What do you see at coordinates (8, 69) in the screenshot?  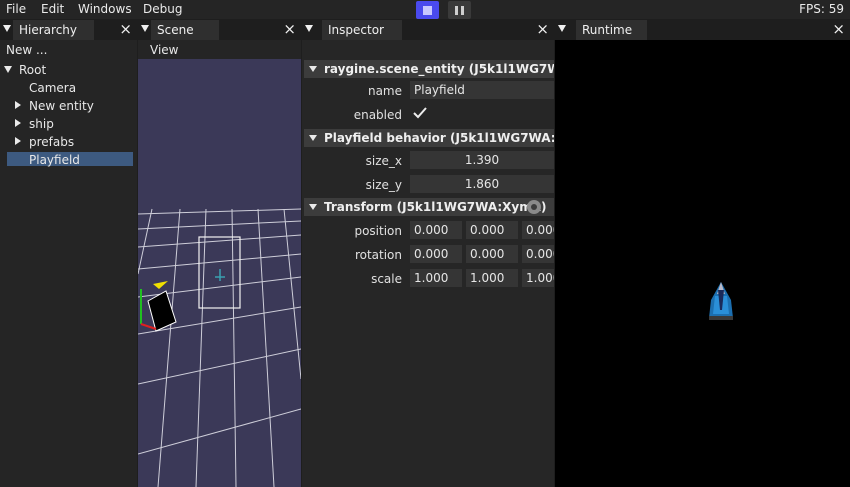 I see `expand-root-icon` at bounding box center [8, 69].